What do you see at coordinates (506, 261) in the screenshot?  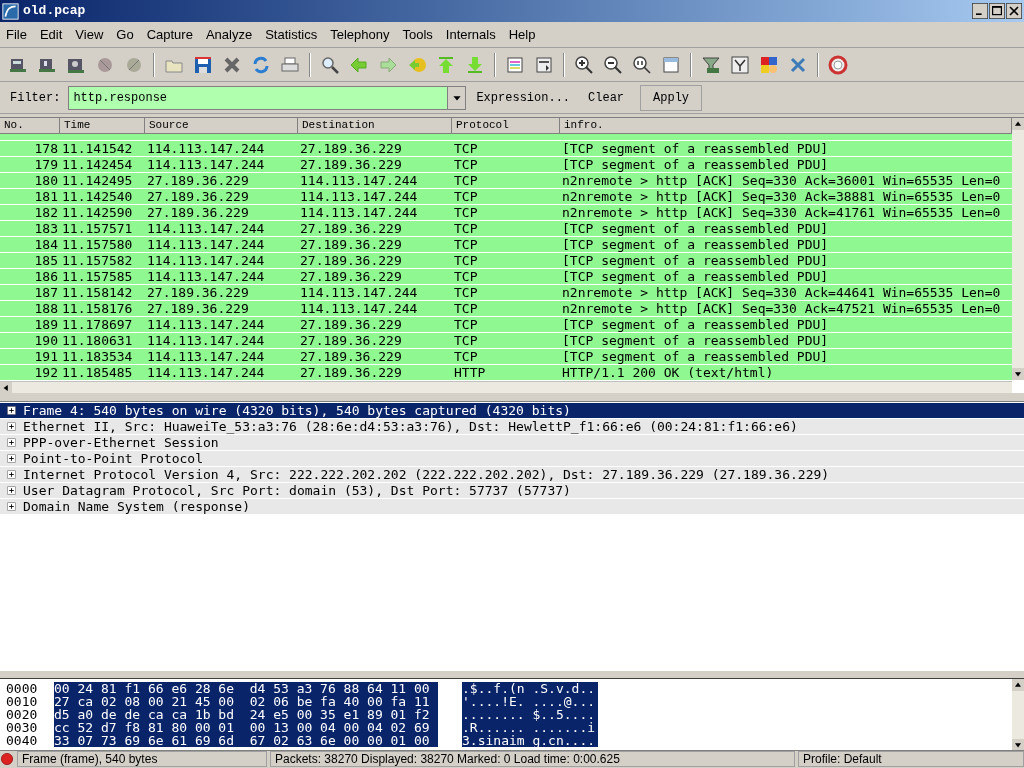 I see `packet-row: 185 11.157582 114.113.147.244 27.189.36.229 TCP [TCP segment of a reassembled PDU]` at bounding box center [506, 261].